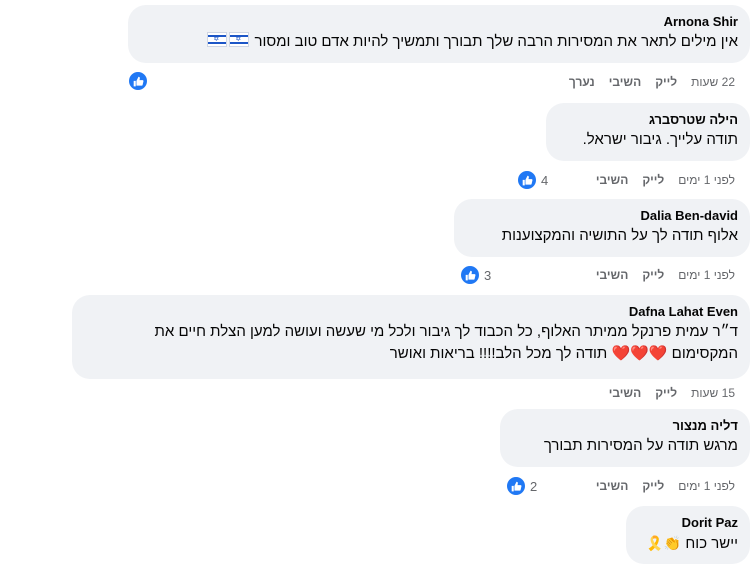 Image resolution: width=750 pixels, height=564 pixels. Describe the element at coordinates (228, 41) in the screenshot. I see `israel-flag-icon: ✡ ✡` at that location.